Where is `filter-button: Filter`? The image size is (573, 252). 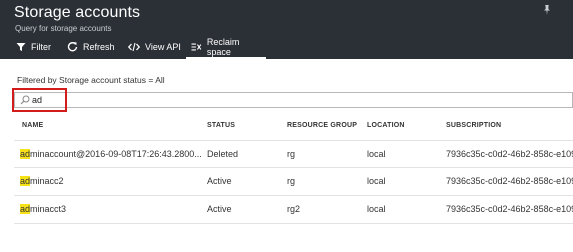
filter-button: Filter is located at coordinates (33, 46).